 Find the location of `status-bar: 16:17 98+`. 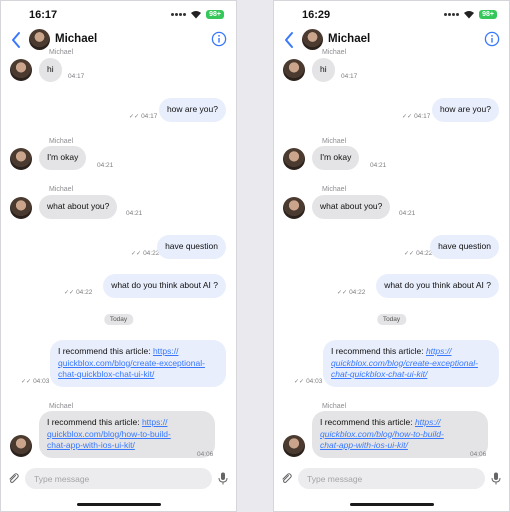

status-bar: 16:17 98+ is located at coordinates (118, 14).